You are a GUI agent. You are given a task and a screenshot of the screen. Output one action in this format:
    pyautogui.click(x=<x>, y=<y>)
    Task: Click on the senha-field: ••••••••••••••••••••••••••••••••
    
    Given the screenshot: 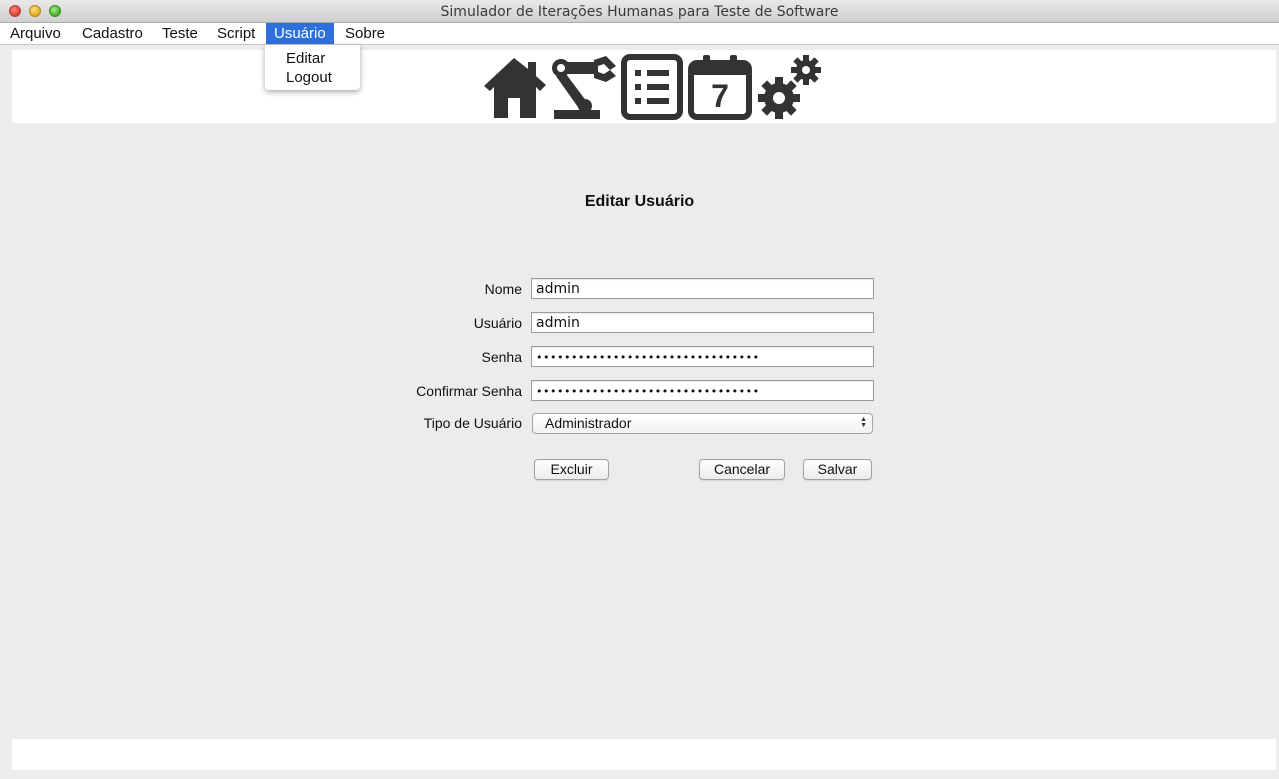 What is the action you would take?
    pyautogui.click(x=702, y=356)
    